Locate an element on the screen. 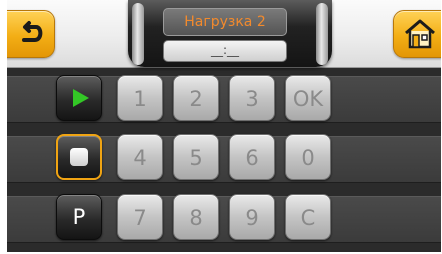  time-field: __:__ is located at coordinates (225, 51).